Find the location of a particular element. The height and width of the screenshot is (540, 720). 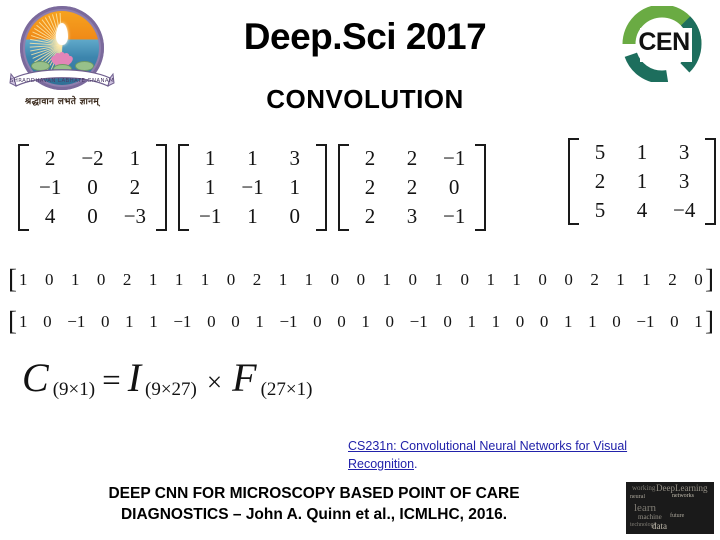

matrix-row: 5 1 3 is located at coordinates (642, 152).